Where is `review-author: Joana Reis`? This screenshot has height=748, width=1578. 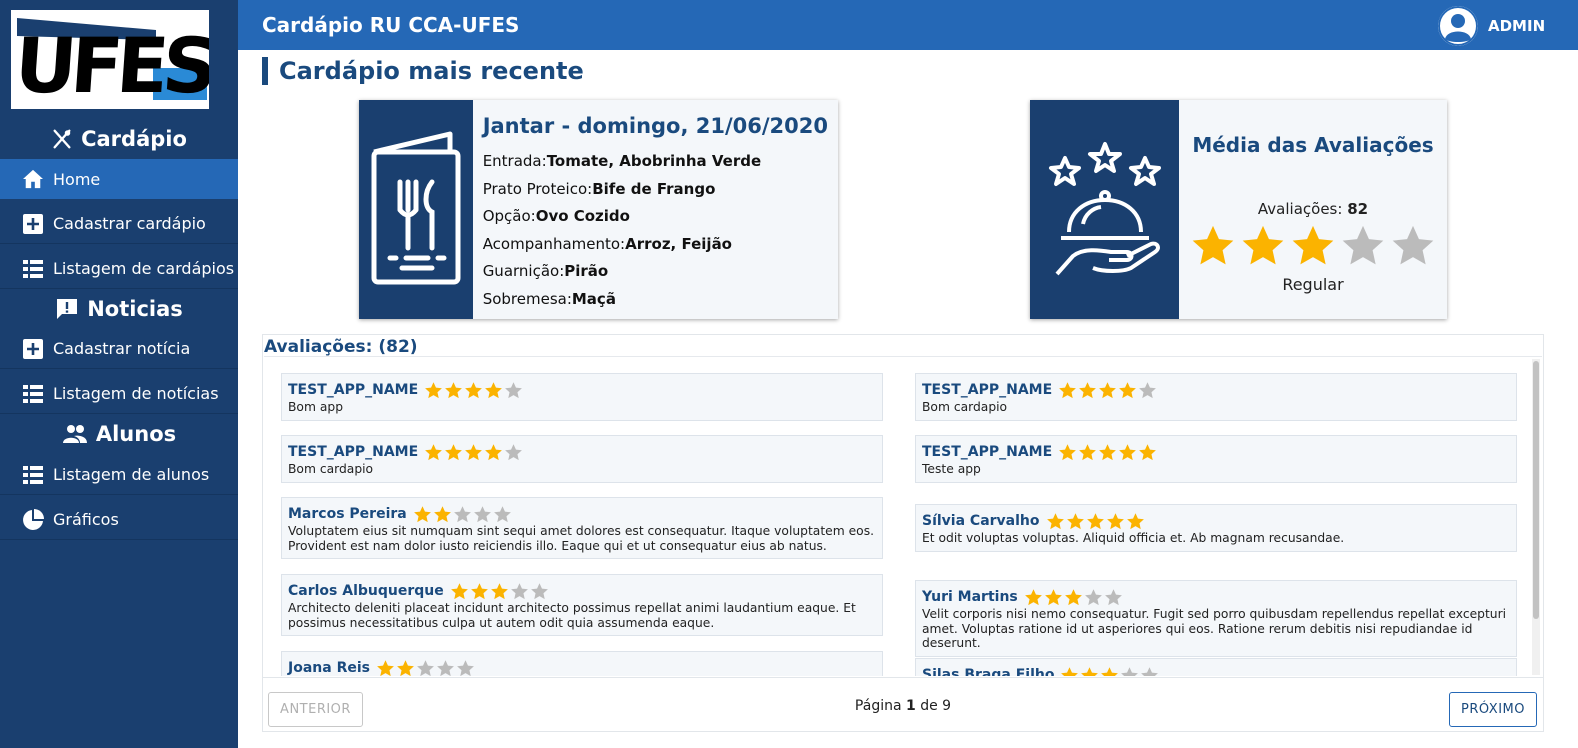
review-author: Joana Reis is located at coordinates (329, 668).